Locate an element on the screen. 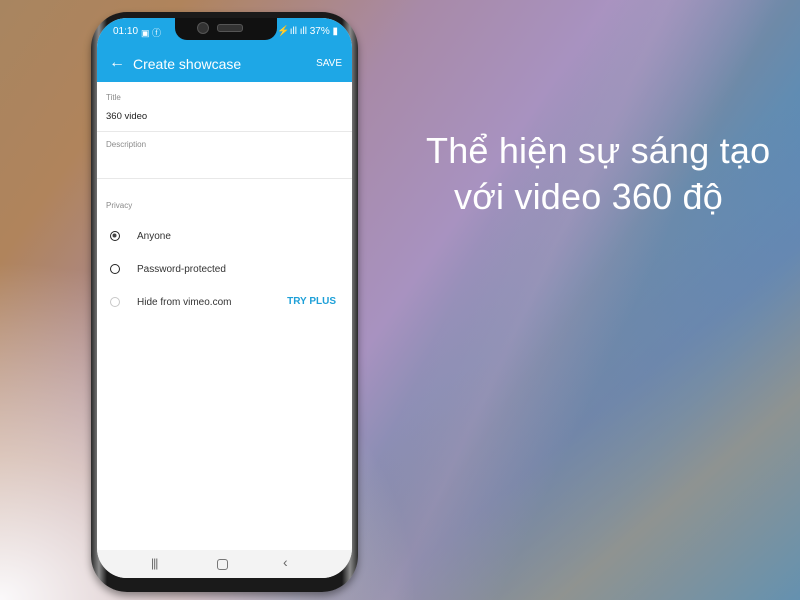 The image size is (800, 600). privacy-label: Privacy is located at coordinates (119, 205).